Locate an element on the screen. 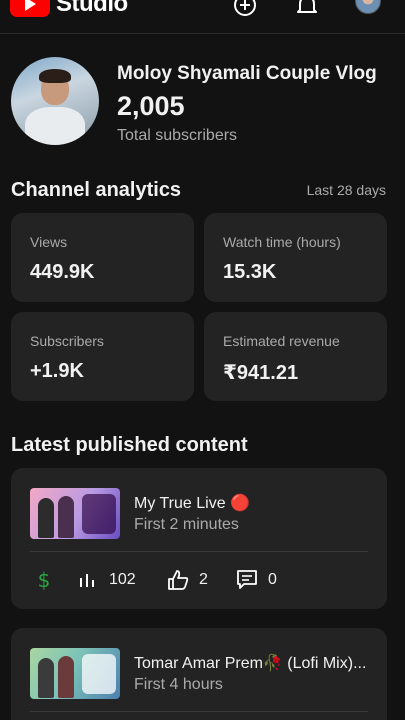 The height and width of the screenshot is (720, 405). stat-card-subscribers: Subscribers +1.9K is located at coordinates (102, 356).